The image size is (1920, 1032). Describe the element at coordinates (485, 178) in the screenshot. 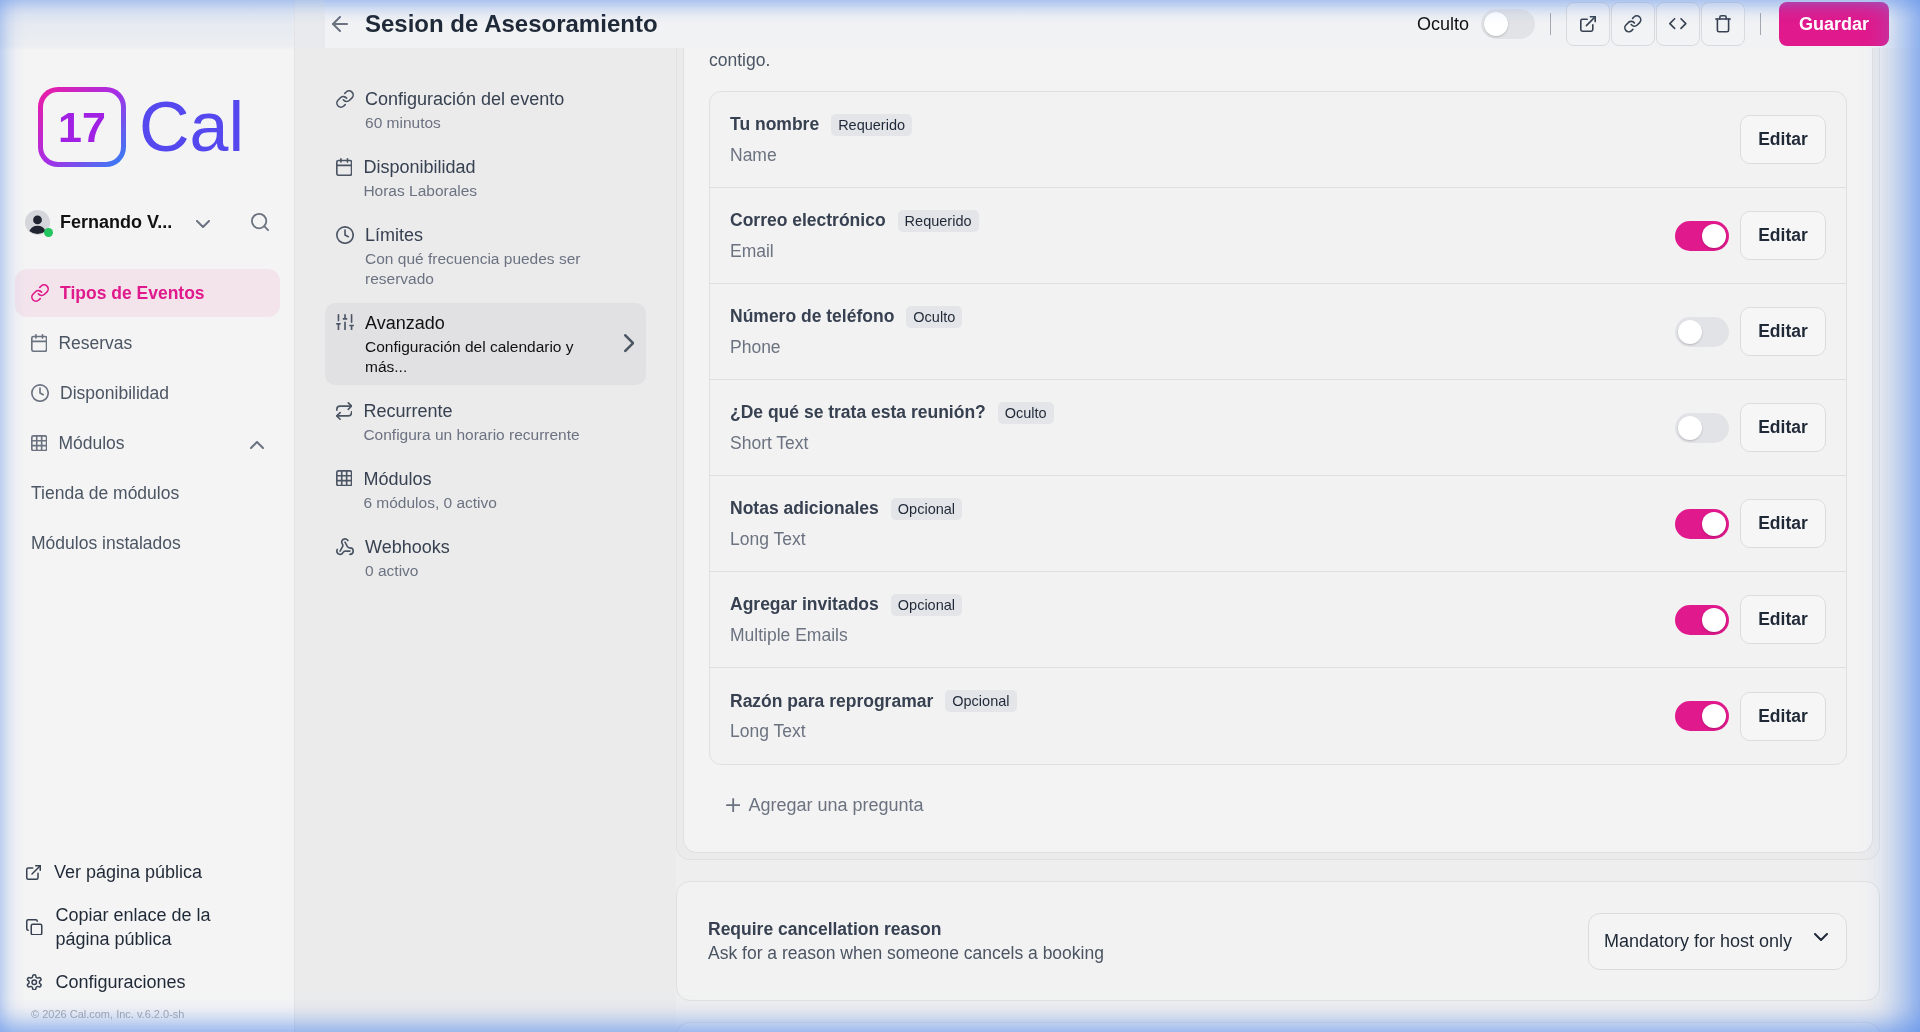

I see `settings-menu-item: Disponibilidad Horas Laborales` at that location.